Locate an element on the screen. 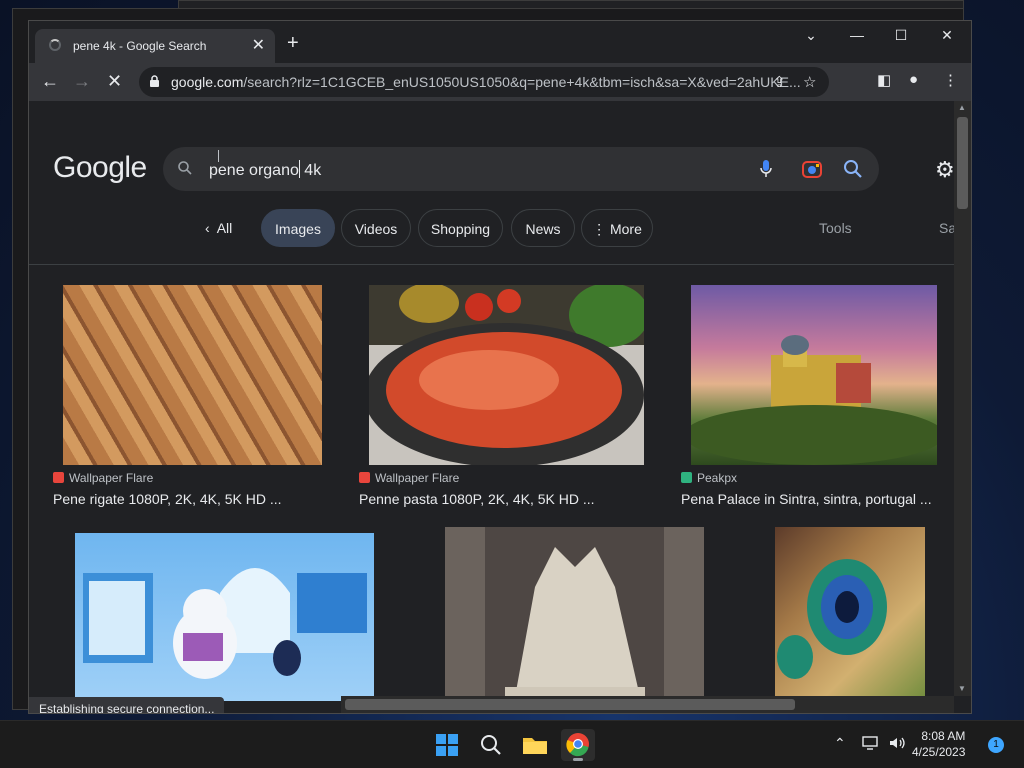 The width and height of the screenshot is (1024, 768). start-button is located at coordinates (447, 745).